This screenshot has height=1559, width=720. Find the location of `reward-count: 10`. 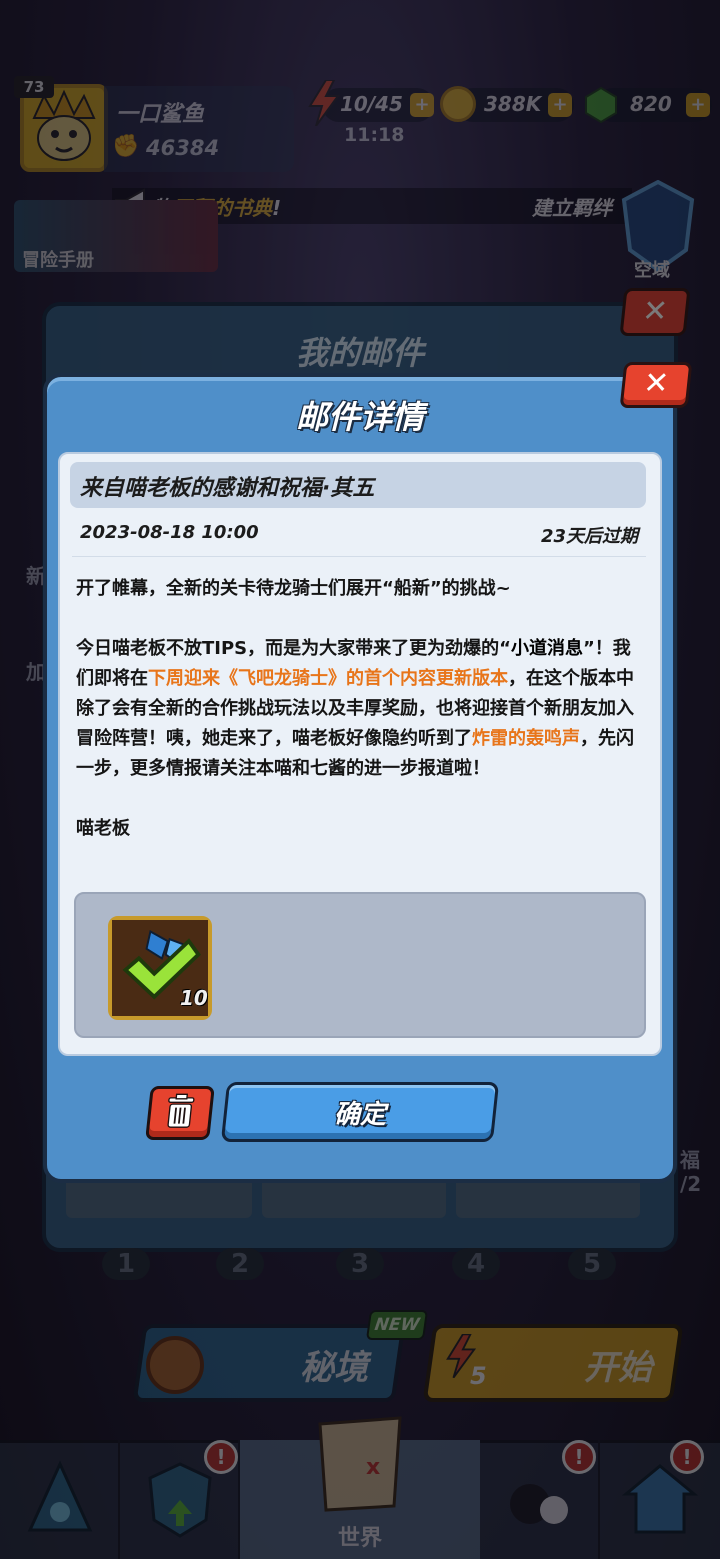

reward-count: 10 is located at coordinates (194, 998).